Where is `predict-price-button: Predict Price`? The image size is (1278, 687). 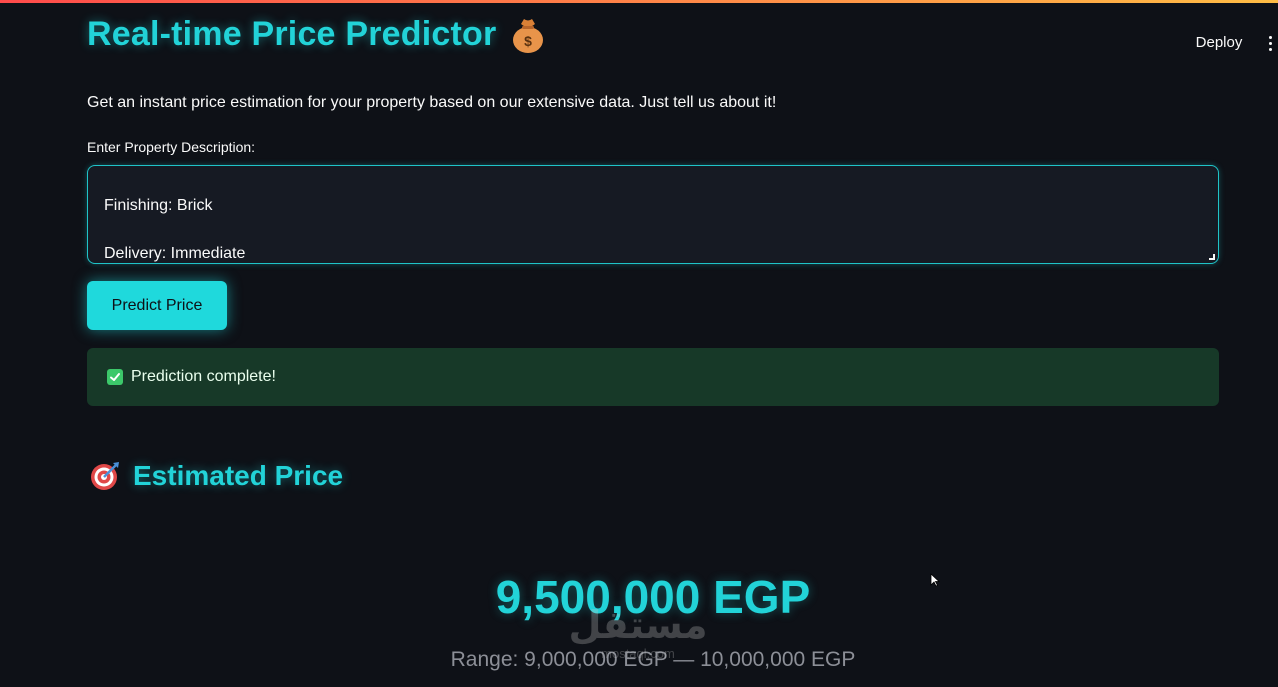 predict-price-button: Predict Price is located at coordinates (157, 305).